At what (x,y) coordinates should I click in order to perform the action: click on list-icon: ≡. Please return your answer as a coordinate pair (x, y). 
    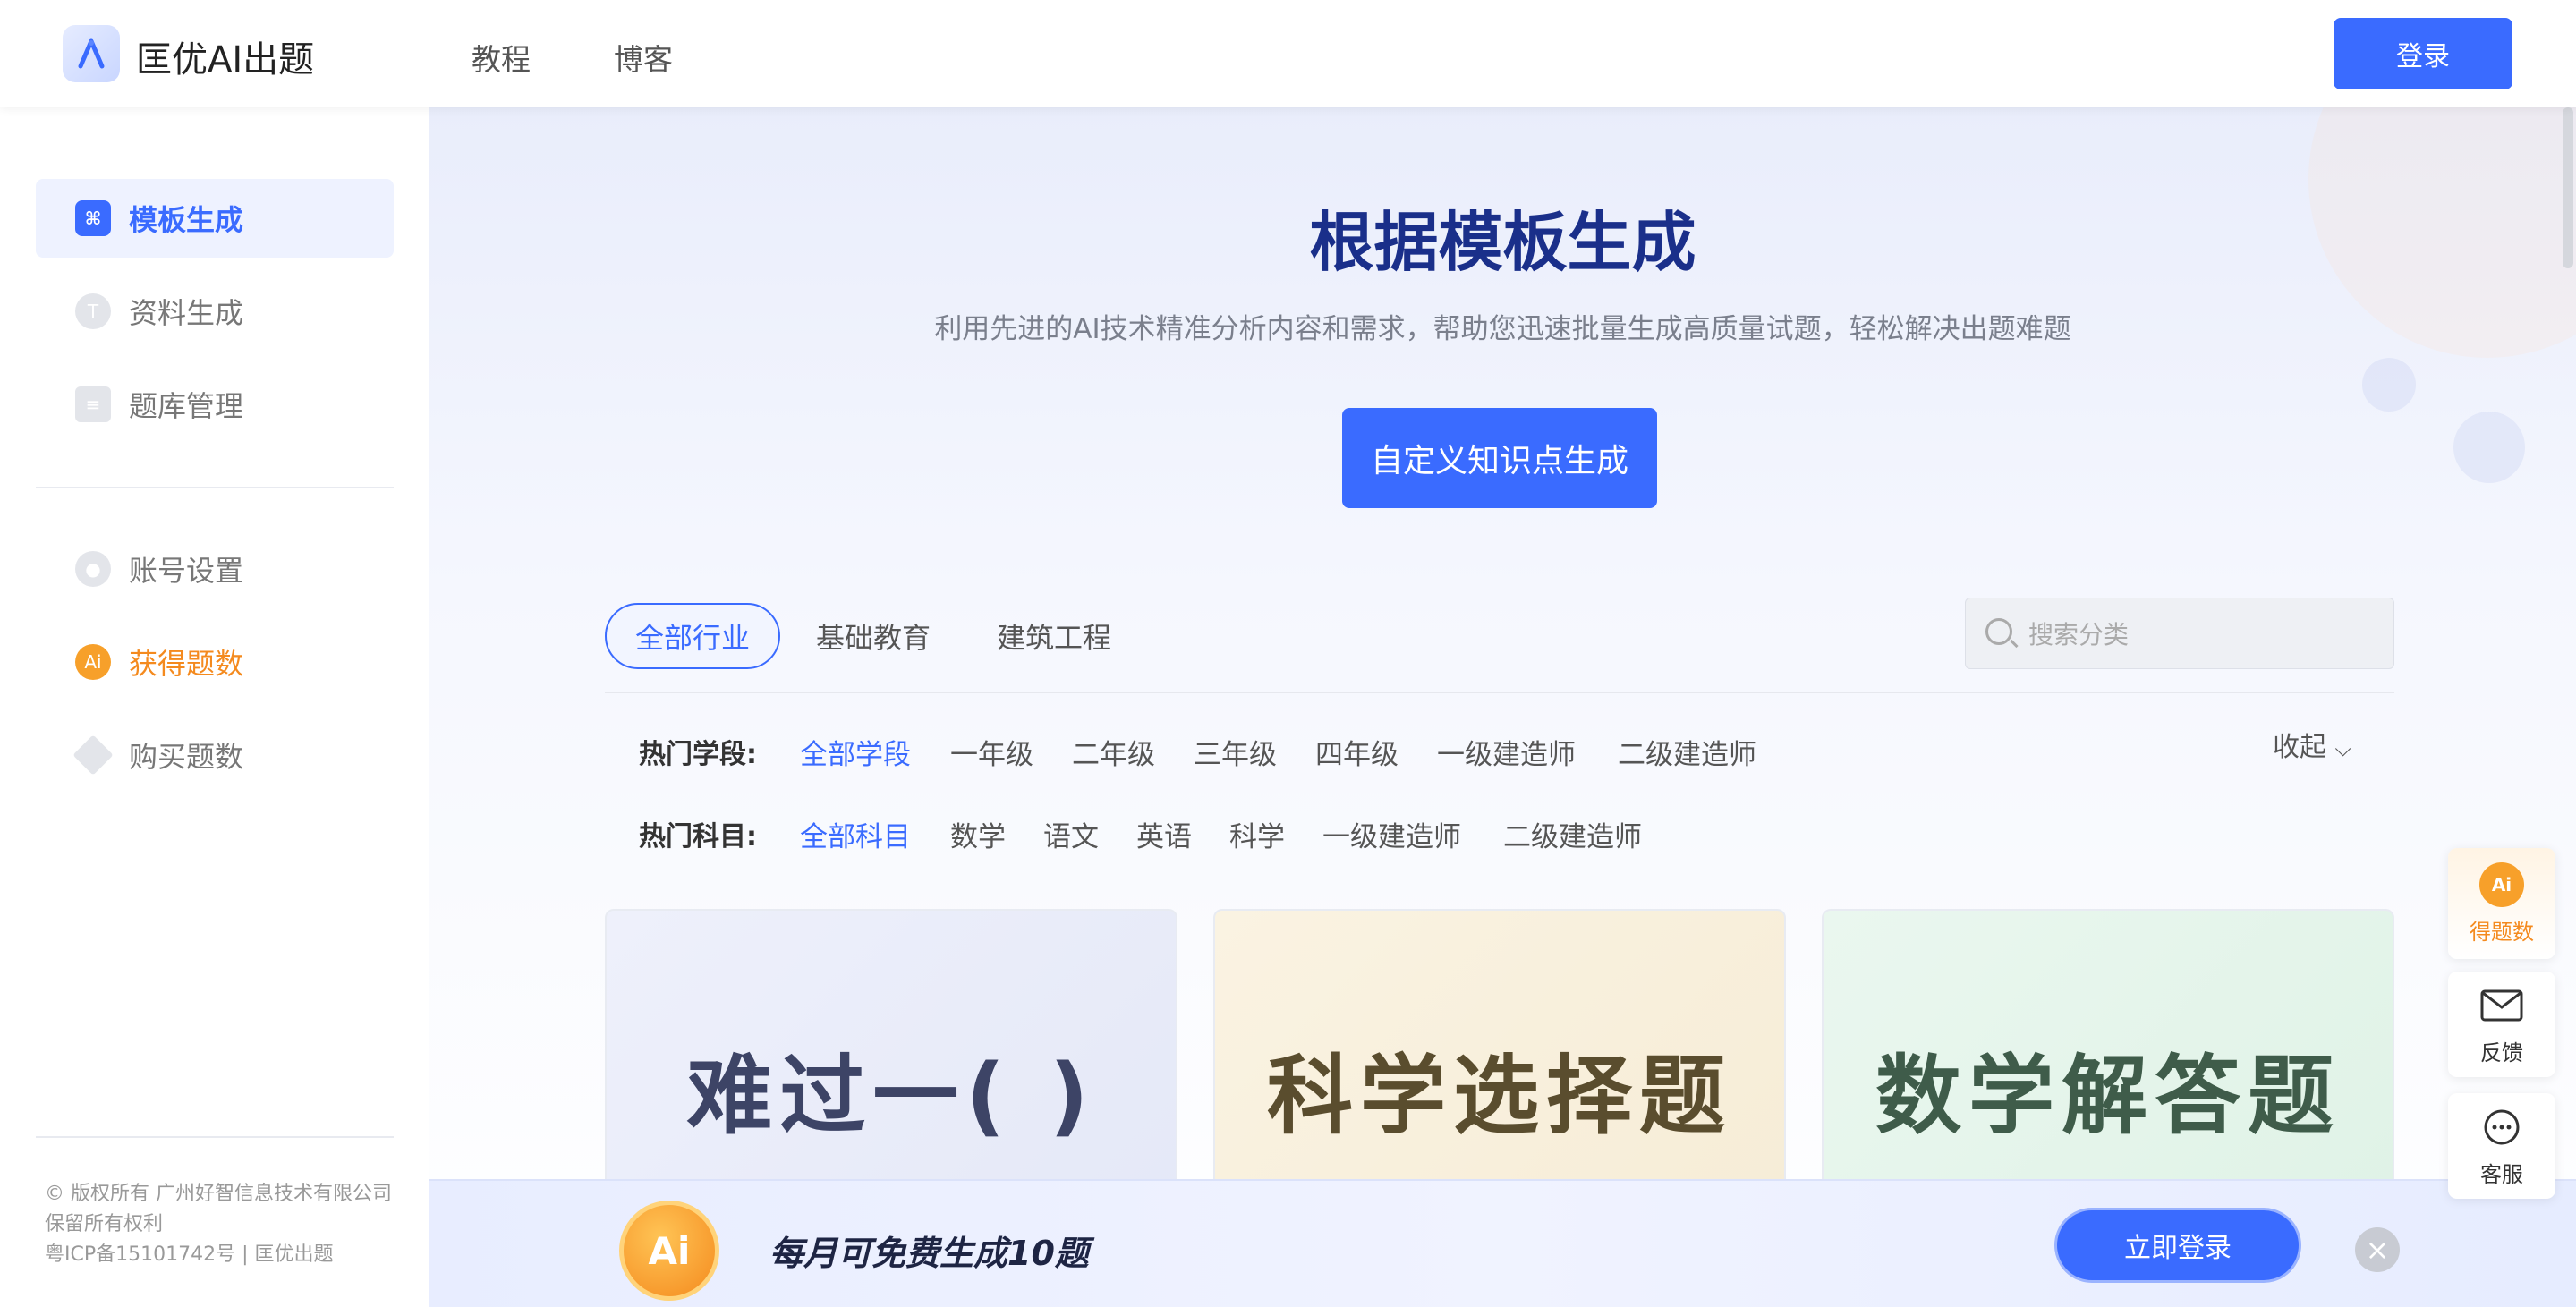
    Looking at the image, I should click on (93, 404).